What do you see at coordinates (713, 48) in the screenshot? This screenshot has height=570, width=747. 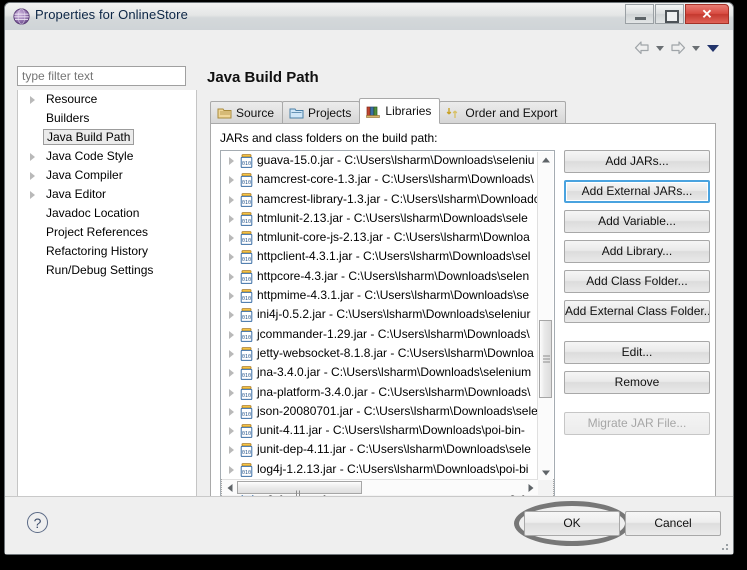 I see `view-menu-icon` at bounding box center [713, 48].